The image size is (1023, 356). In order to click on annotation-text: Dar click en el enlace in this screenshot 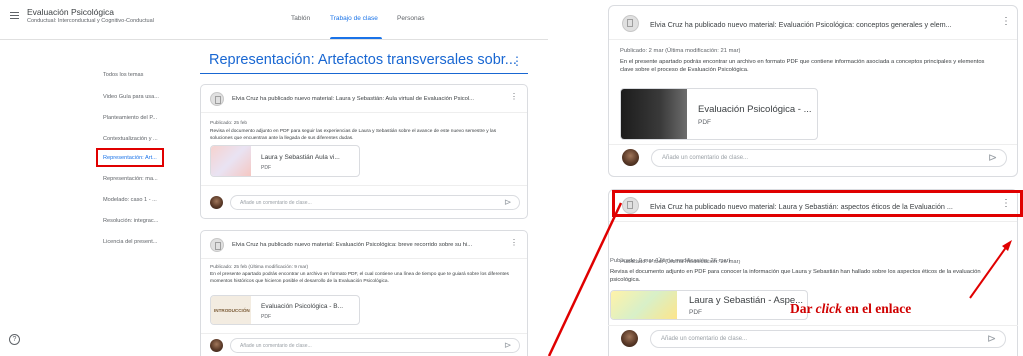, I will do `click(851, 308)`.